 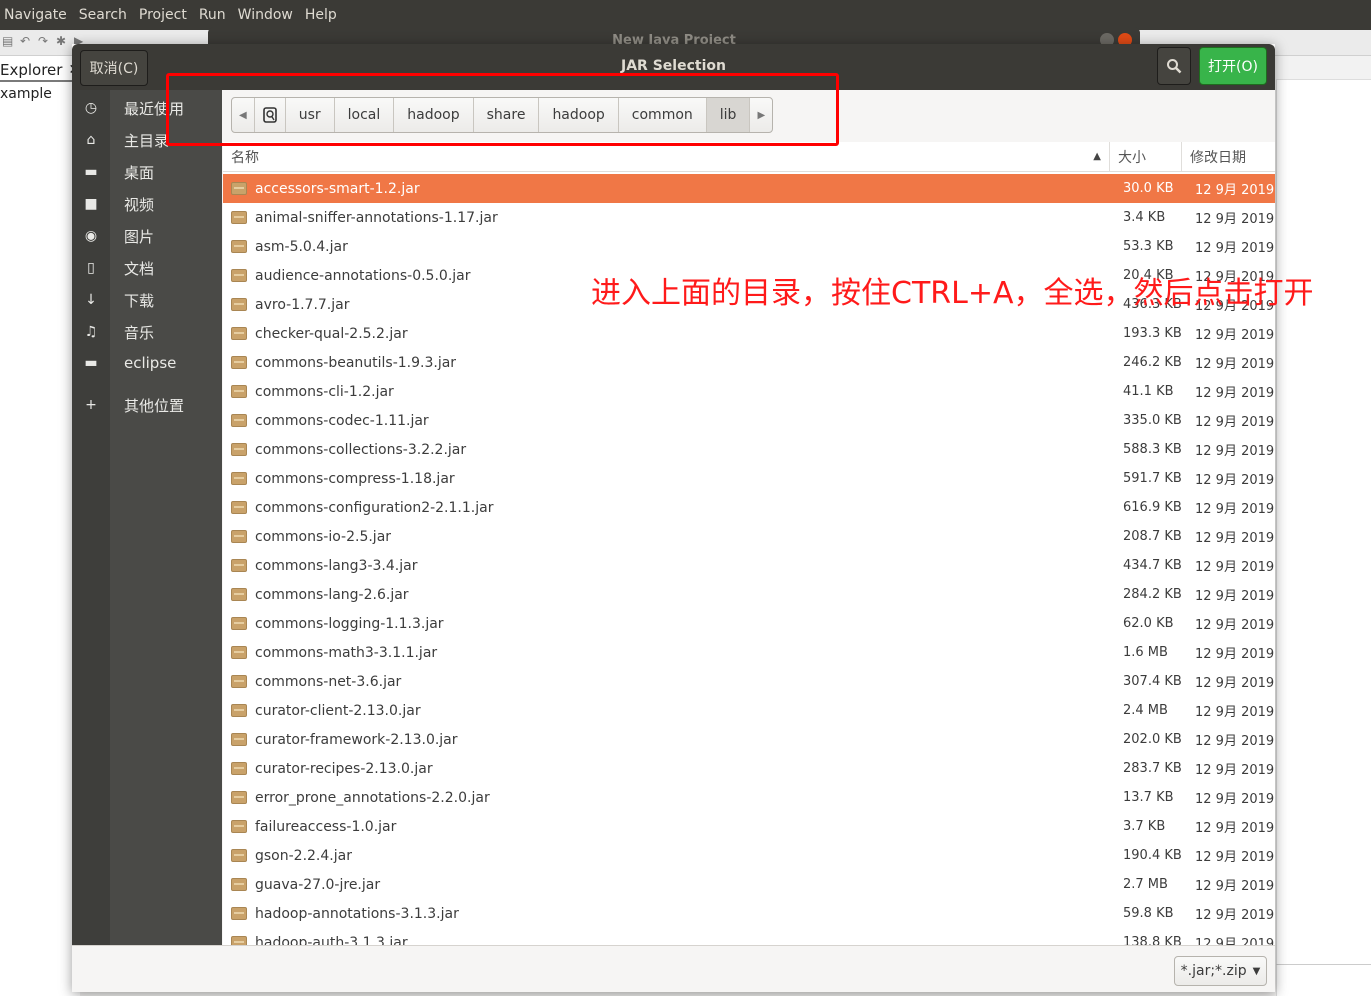 What do you see at coordinates (331, 333) in the screenshot?
I see `file-name: checker-qual-2.5.2.jar` at bounding box center [331, 333].